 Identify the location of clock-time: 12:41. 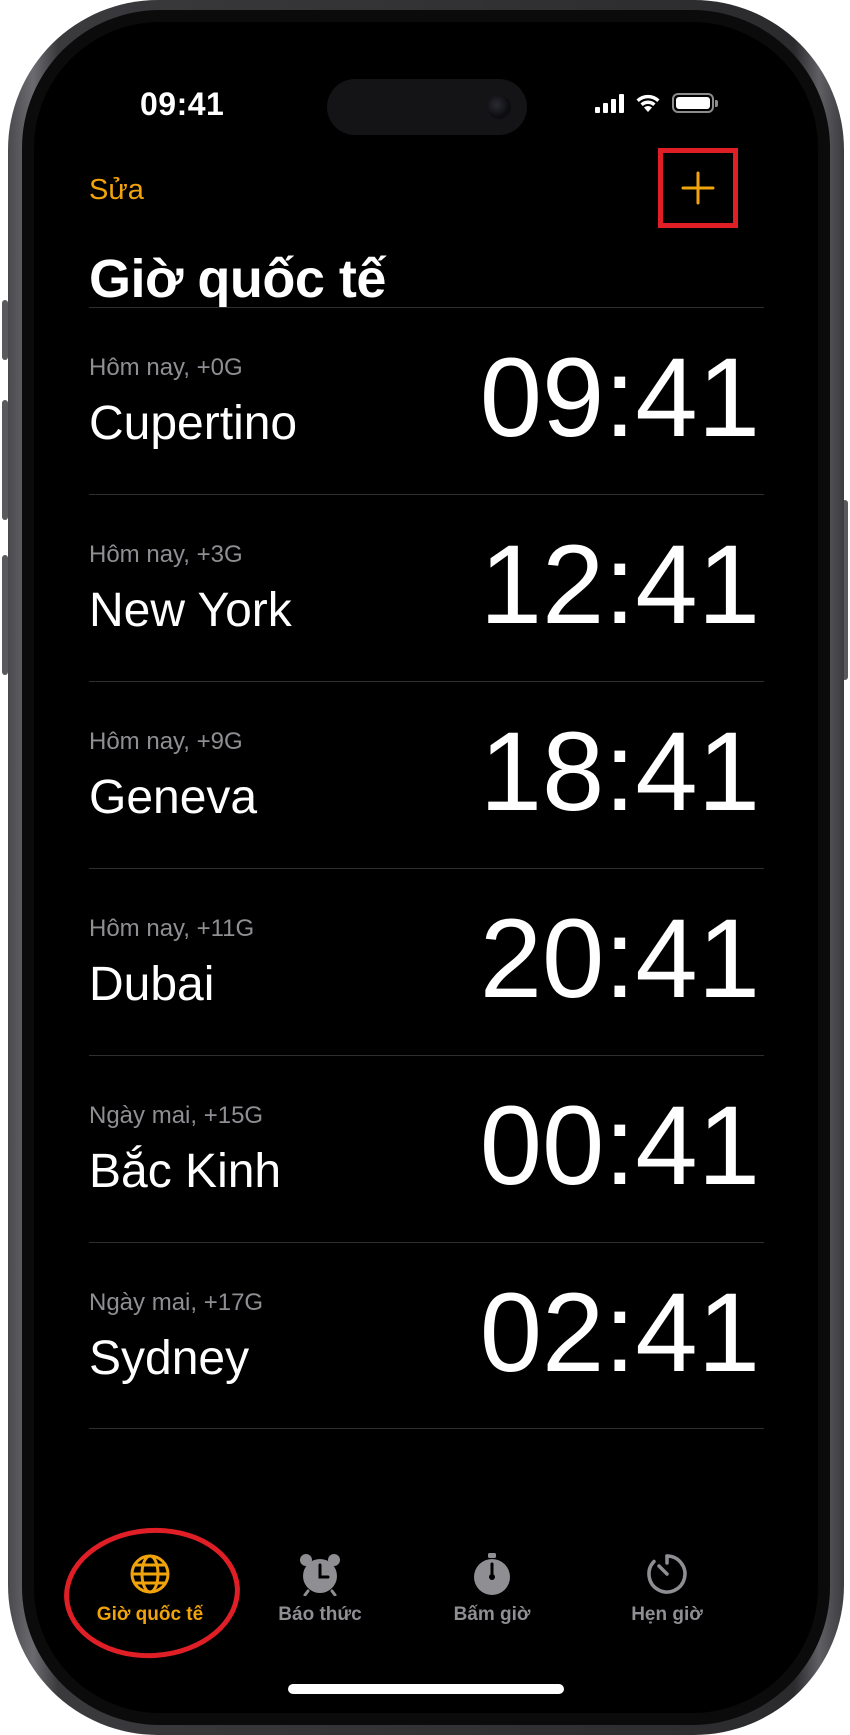
(619, 584).